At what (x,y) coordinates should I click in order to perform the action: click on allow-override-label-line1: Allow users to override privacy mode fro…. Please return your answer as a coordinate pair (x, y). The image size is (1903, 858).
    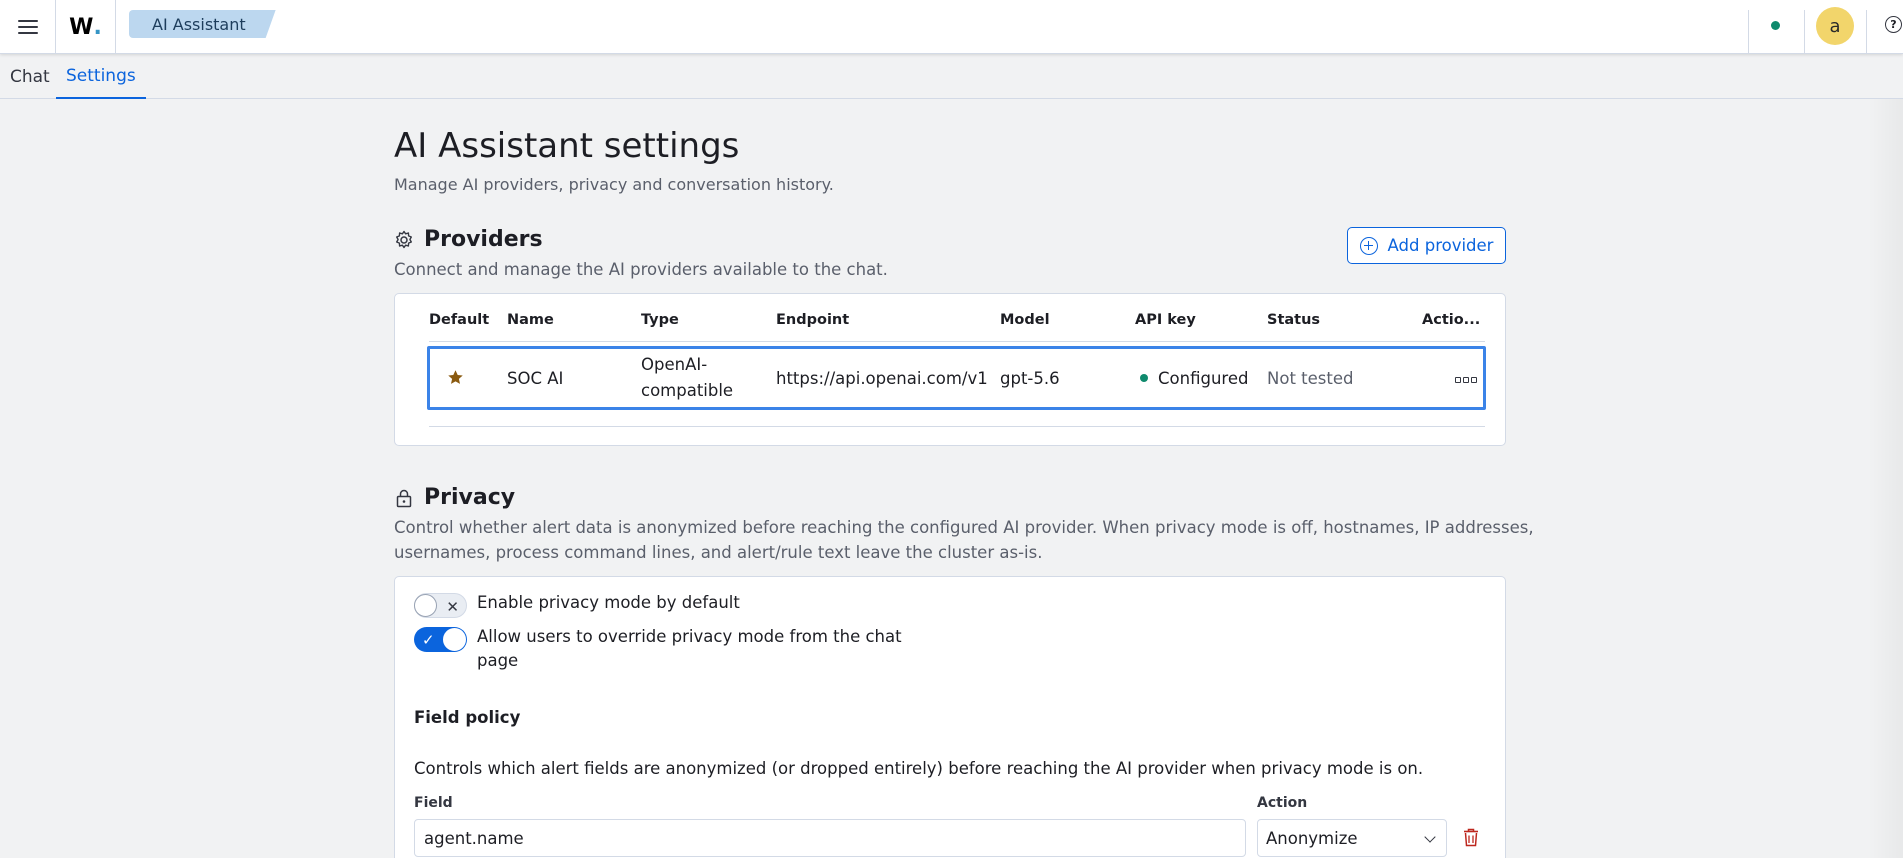
    Looking at the image, I should click on (689, 636).